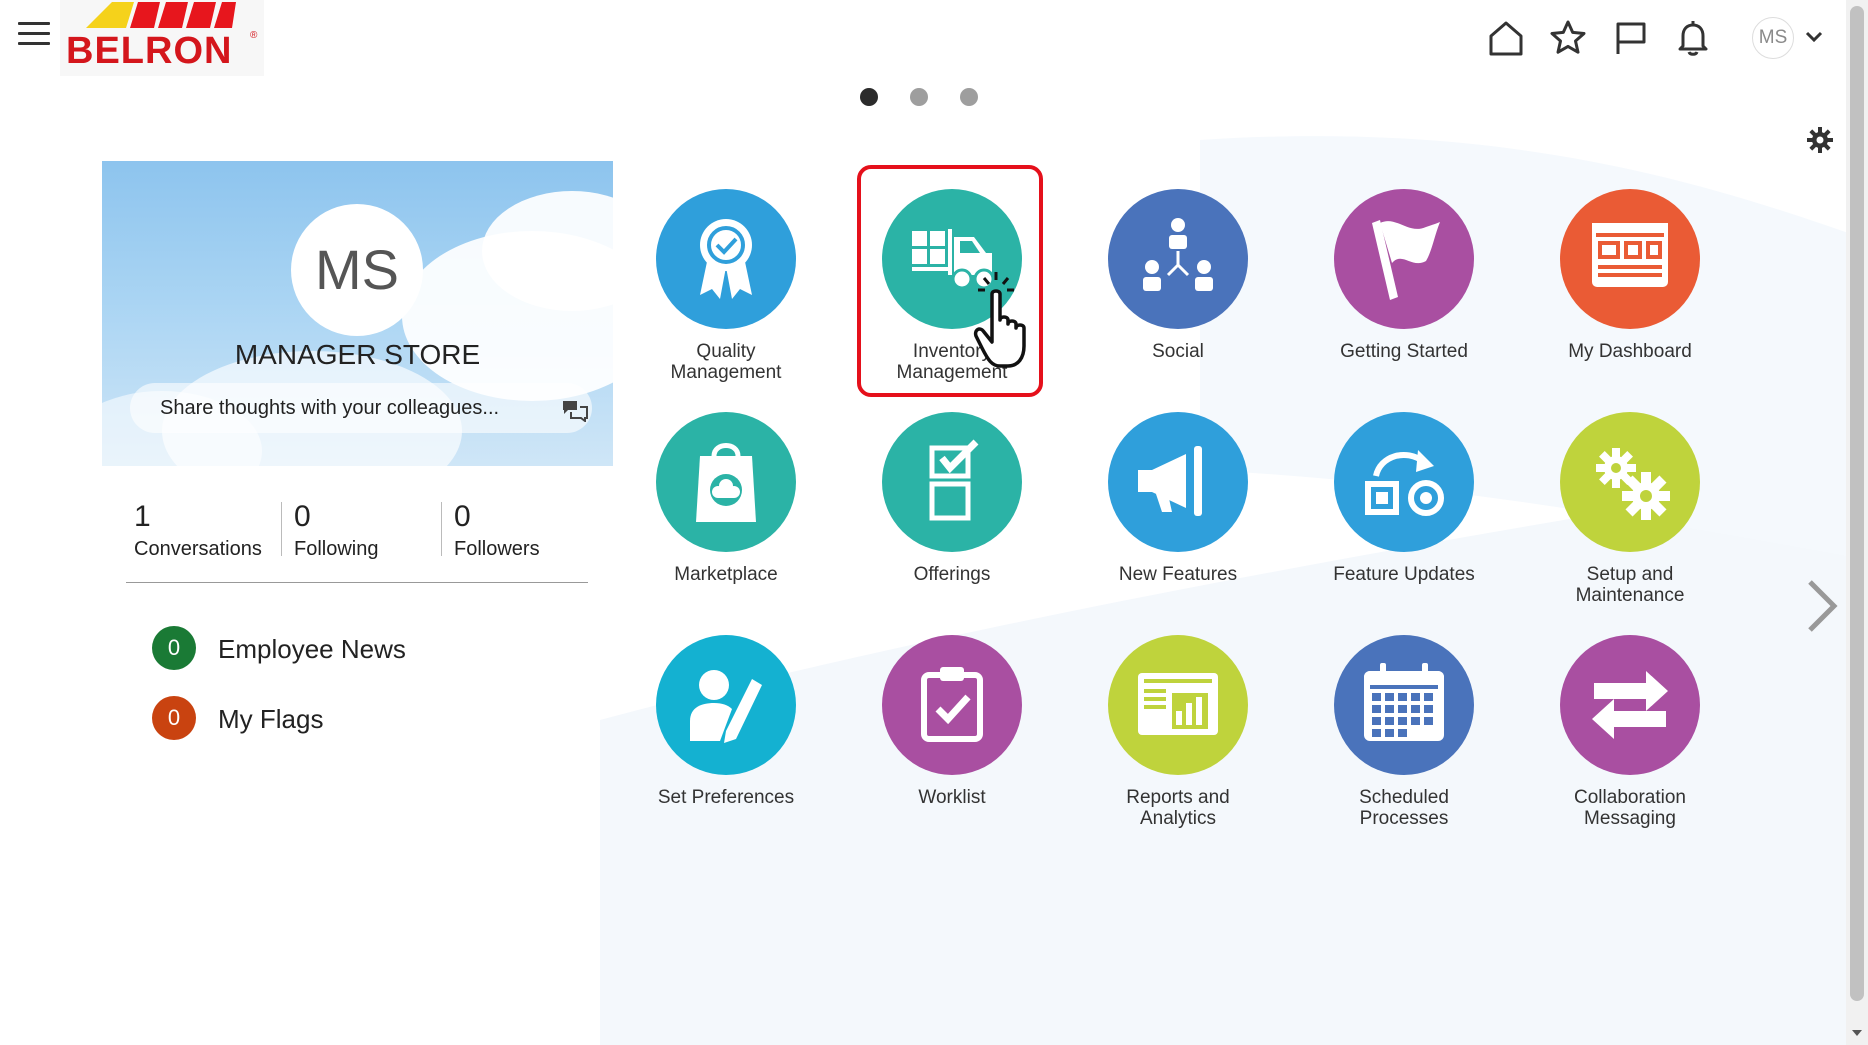 This screenshot has height=1045, width=1868. Describe the element at coordinates (198, 531) in the screenshot. I see `stat-conversations: 1 Conversations` at that location.